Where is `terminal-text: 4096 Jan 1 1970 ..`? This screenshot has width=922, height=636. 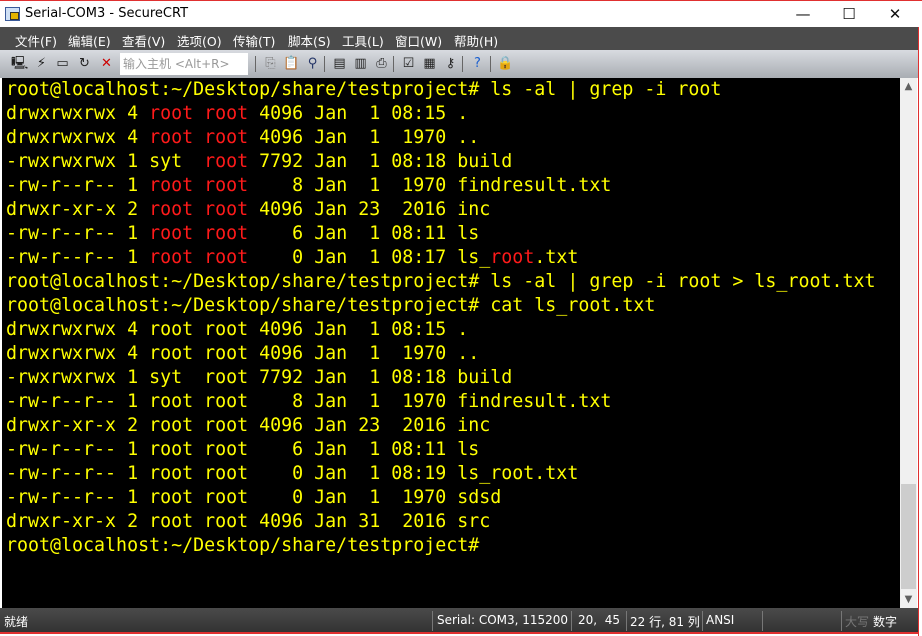 terminal-text: 4096 Jan 1 1970 .. is located at coordinates (364, 137).